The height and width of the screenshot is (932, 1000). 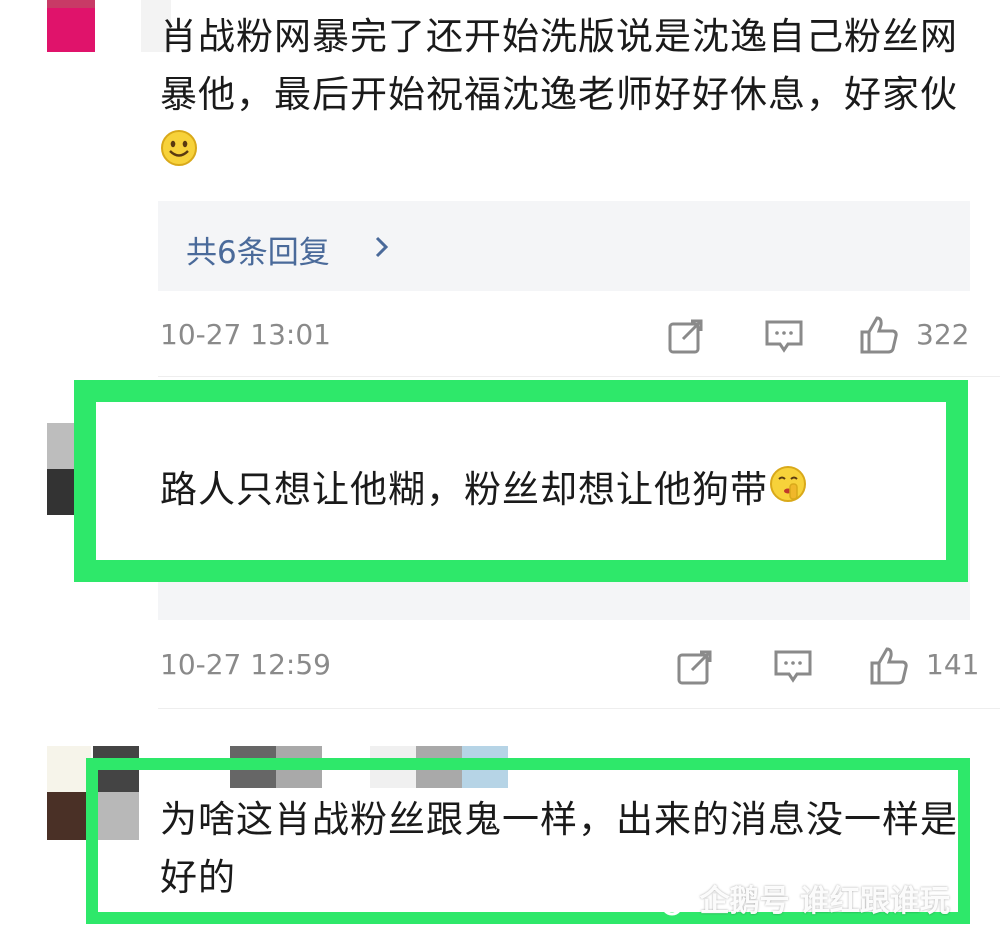 What do you see at coordinates (953, 664) in the screenshot?
I see `like-count: 141` at bounding box center [953, 664].